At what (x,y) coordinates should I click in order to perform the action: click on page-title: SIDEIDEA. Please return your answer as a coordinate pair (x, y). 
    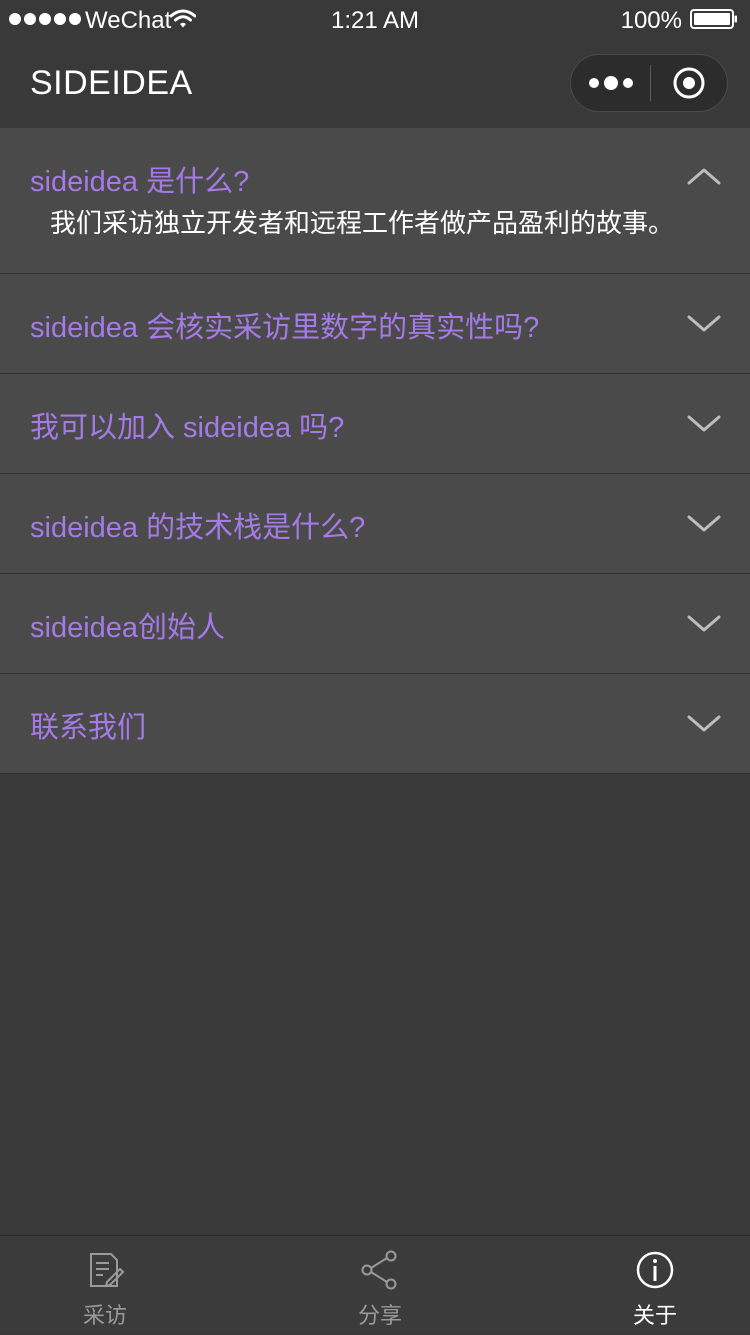
    Looking at the image, I should click on (111, 83).